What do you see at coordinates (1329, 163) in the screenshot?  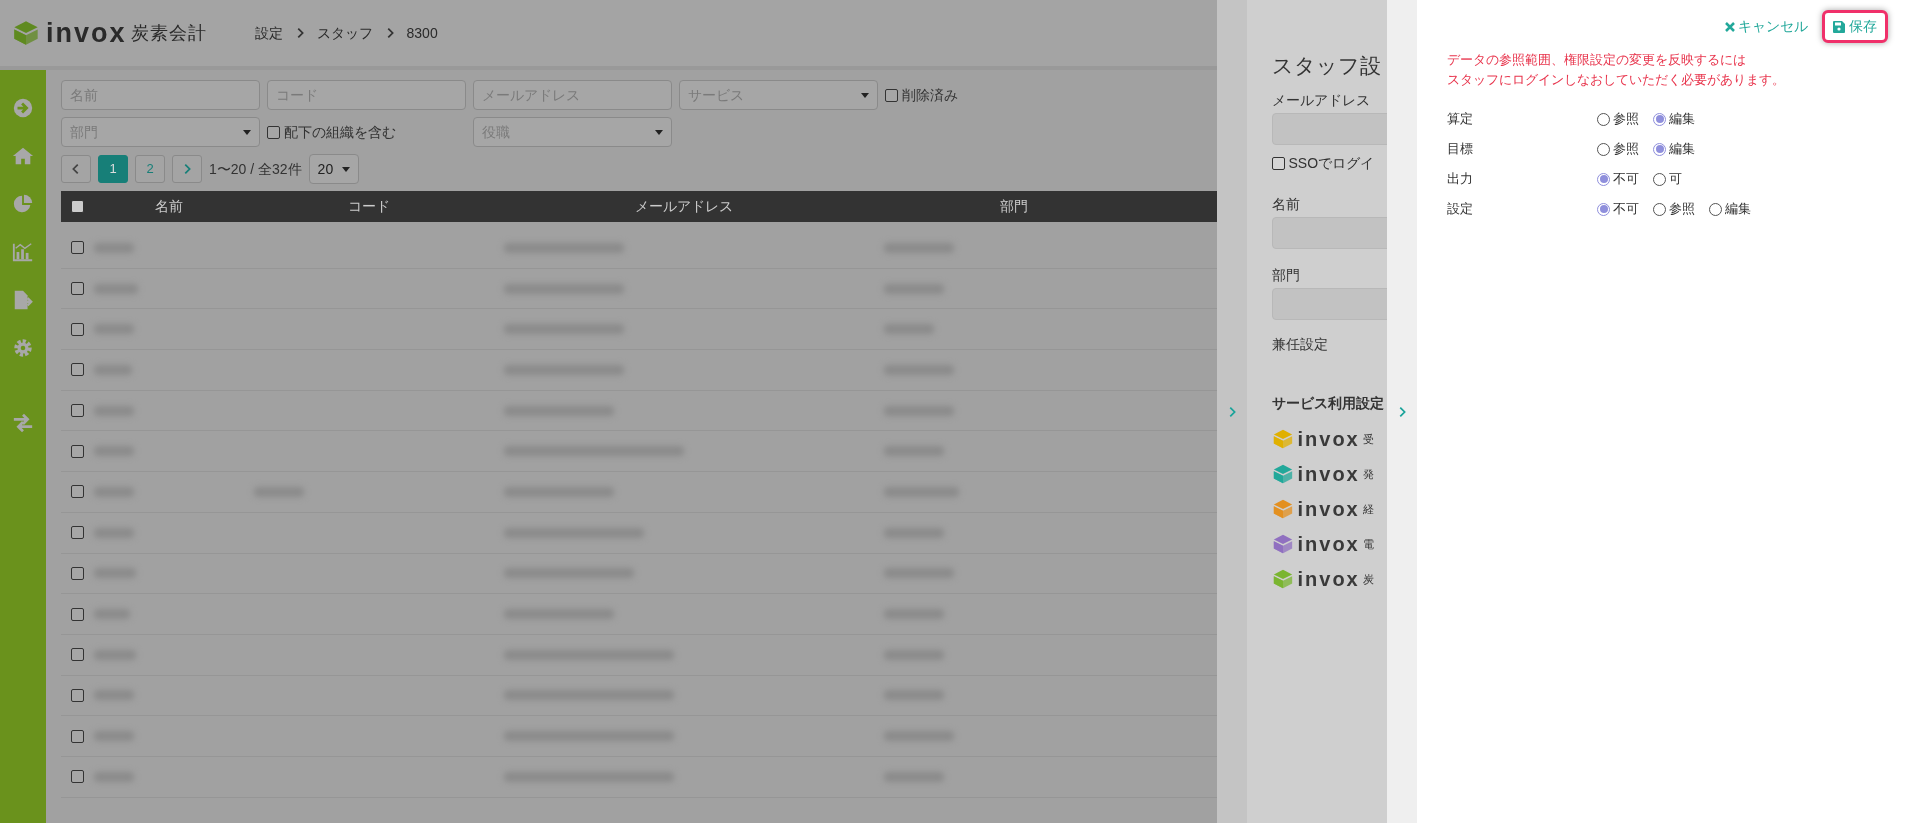 I see `sso-checkbox: SSOでログイ` at bounding box center [1329, 163].